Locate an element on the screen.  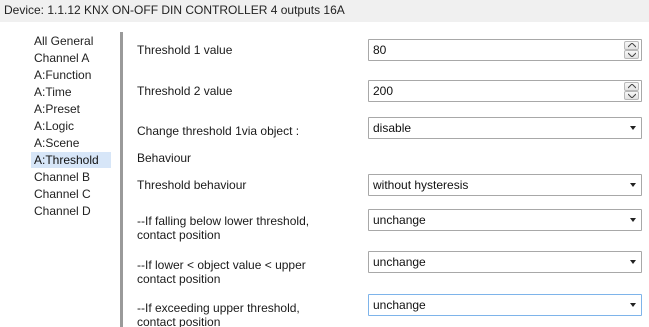
threshold1-spinbox: 80 is located at coordinates (505, 50).